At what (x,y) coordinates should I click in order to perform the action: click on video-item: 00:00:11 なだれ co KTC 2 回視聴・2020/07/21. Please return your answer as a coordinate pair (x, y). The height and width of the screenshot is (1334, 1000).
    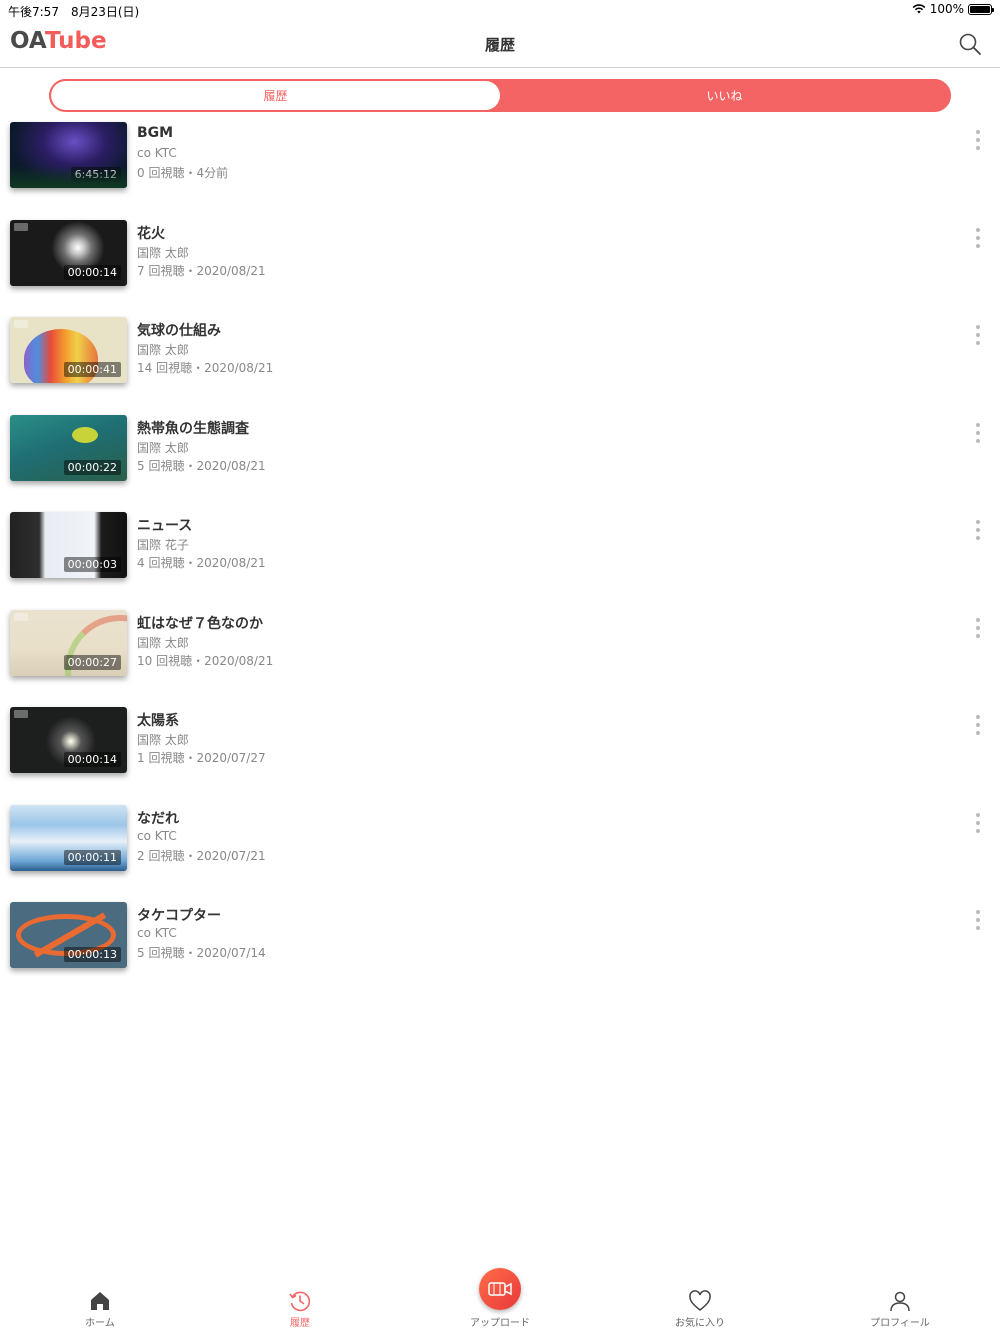
    Looking at the image, I should click on (500, 853).